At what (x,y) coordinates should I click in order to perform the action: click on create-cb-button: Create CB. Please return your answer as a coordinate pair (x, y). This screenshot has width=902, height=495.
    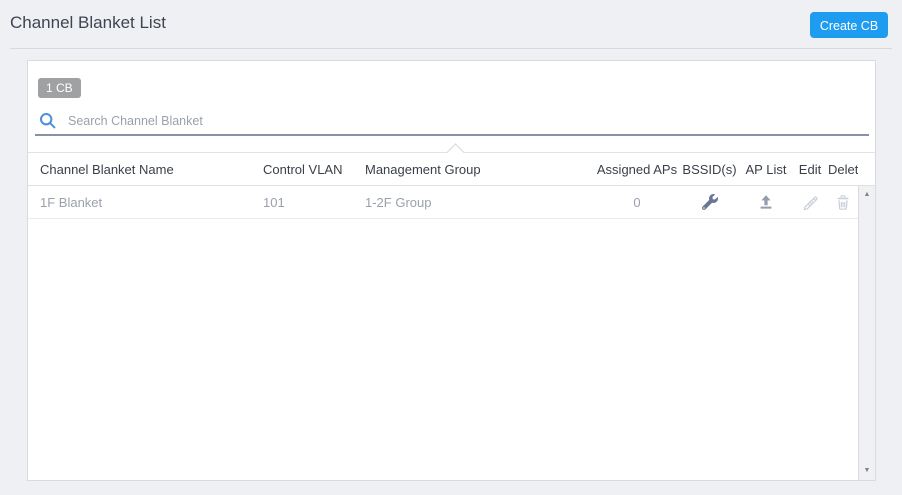
    Looking at the image, I should click on (849, 25).